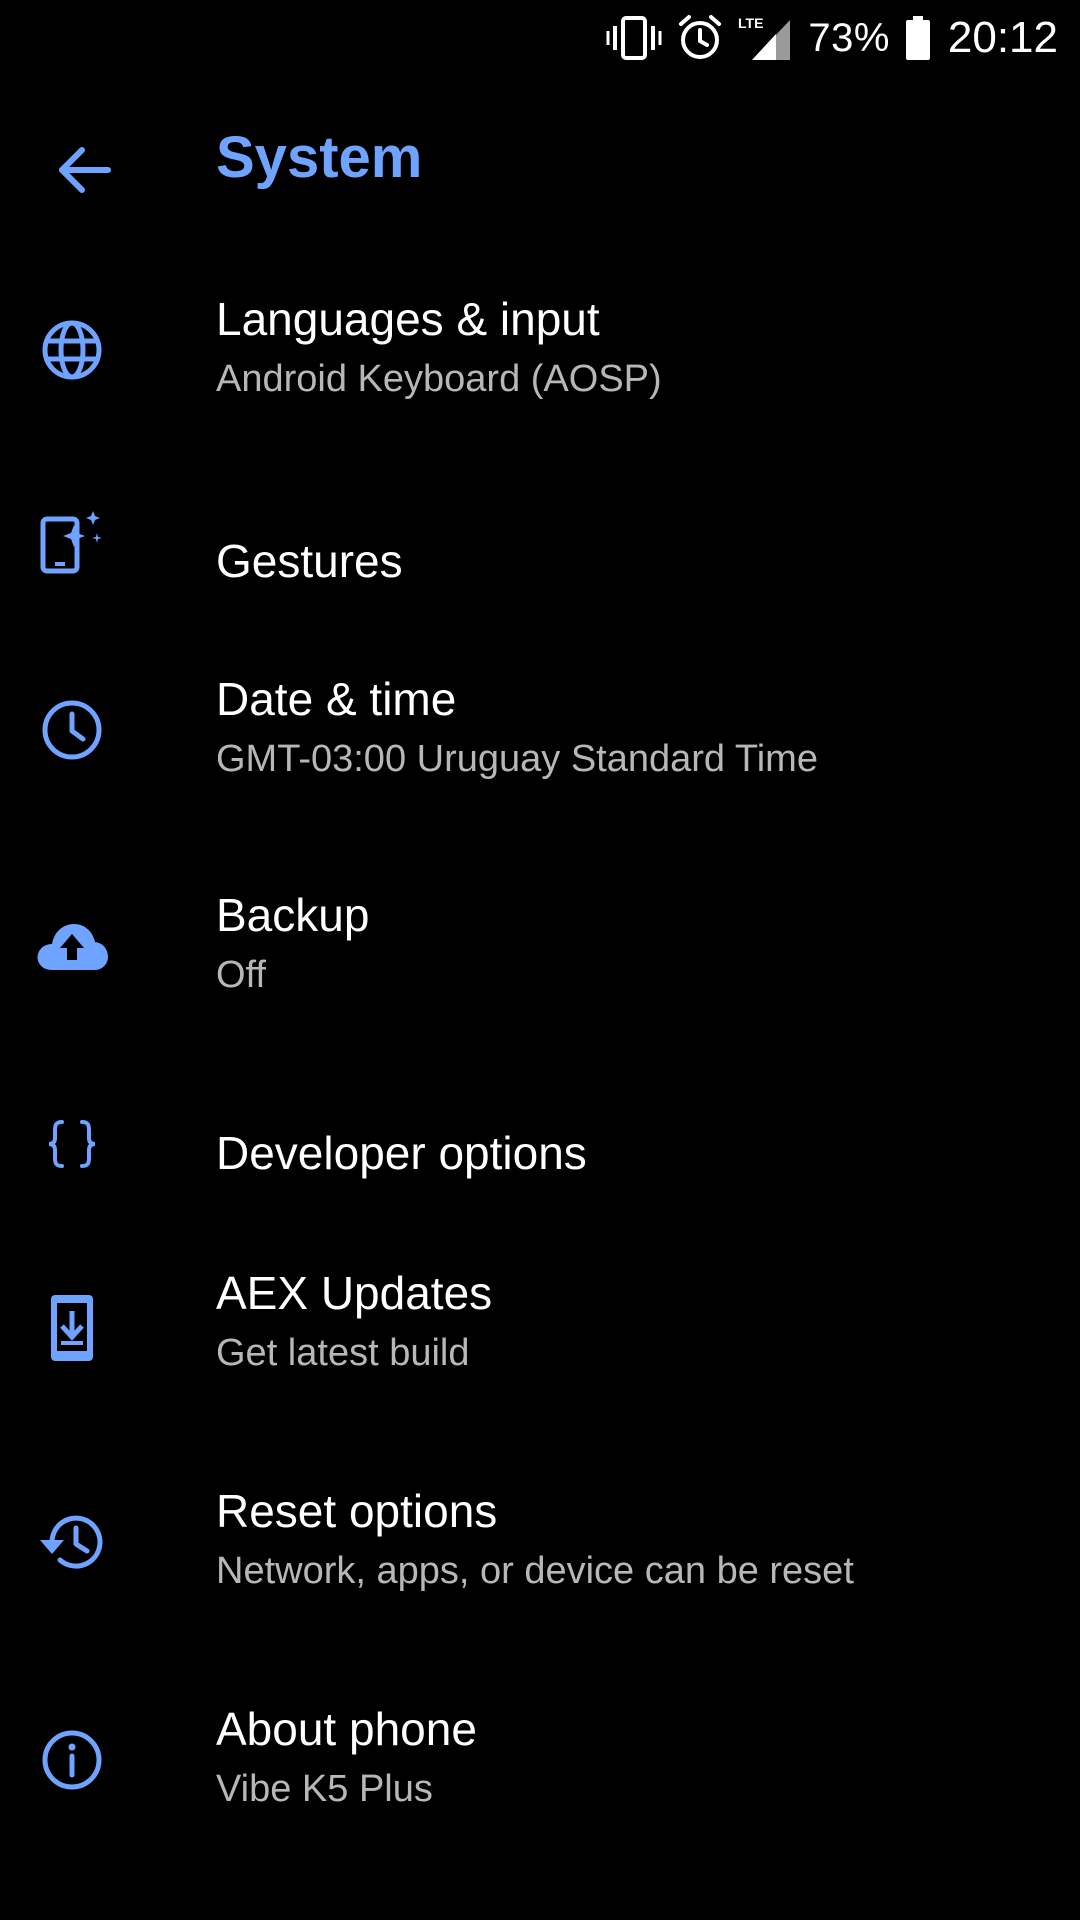 The image size is (1080, 1920). I want to click on setting-title: Backup, so click(293, 915).